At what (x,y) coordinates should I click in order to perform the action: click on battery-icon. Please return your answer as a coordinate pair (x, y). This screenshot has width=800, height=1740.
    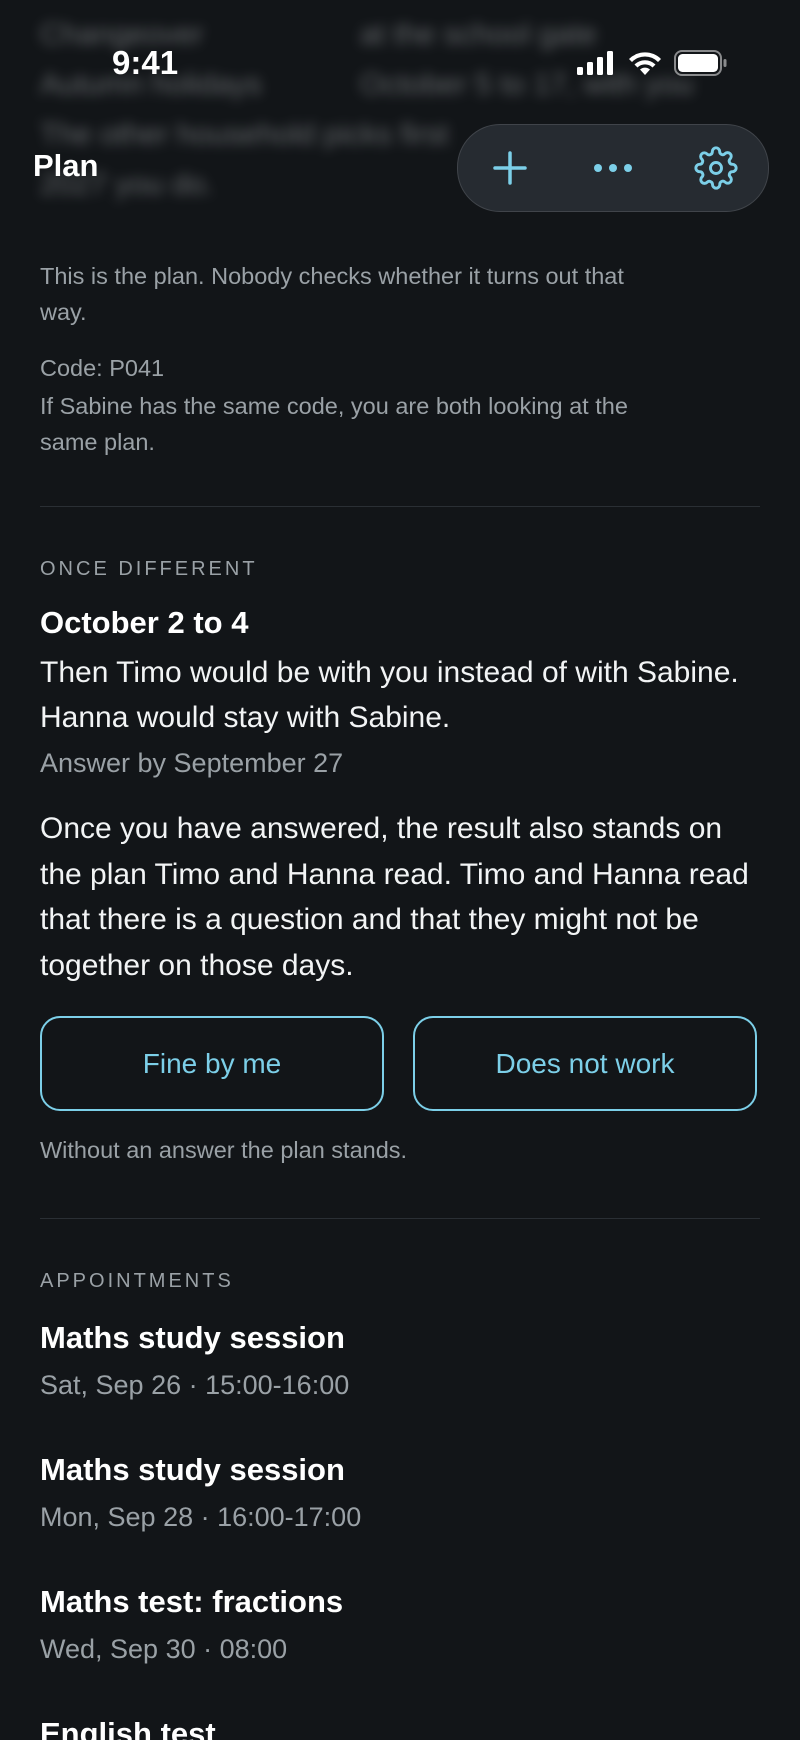
    Looking at the image, I should click on (700, 63).